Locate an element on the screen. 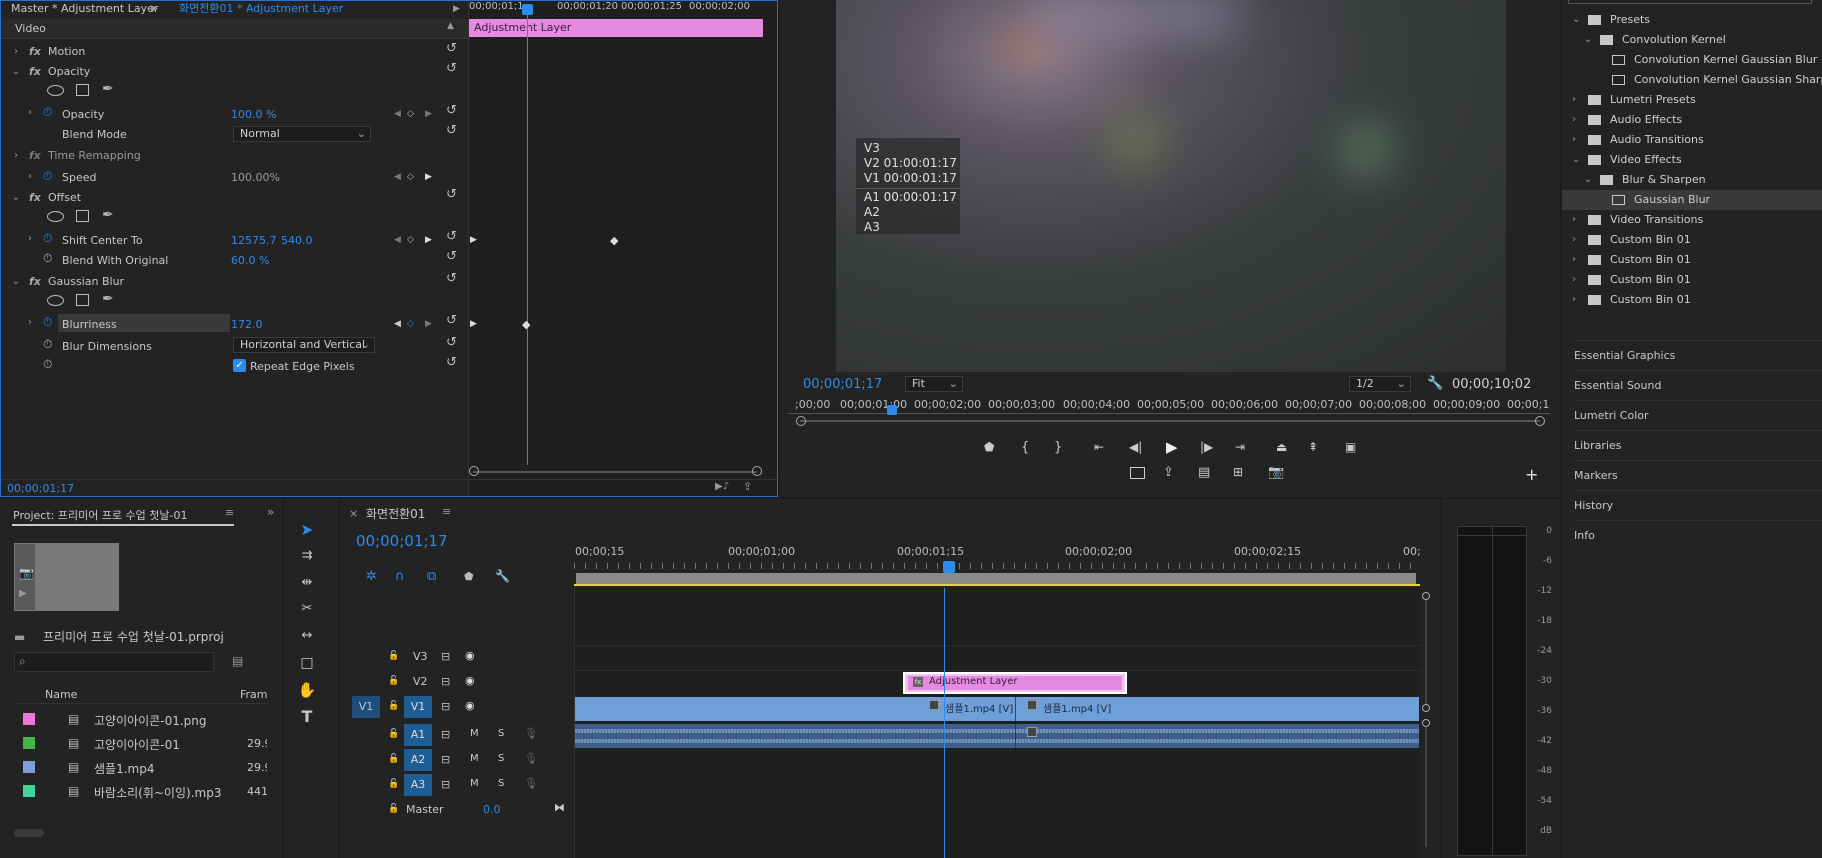  pen-mask-icon: ✒ is located at coordinates (108, 89).